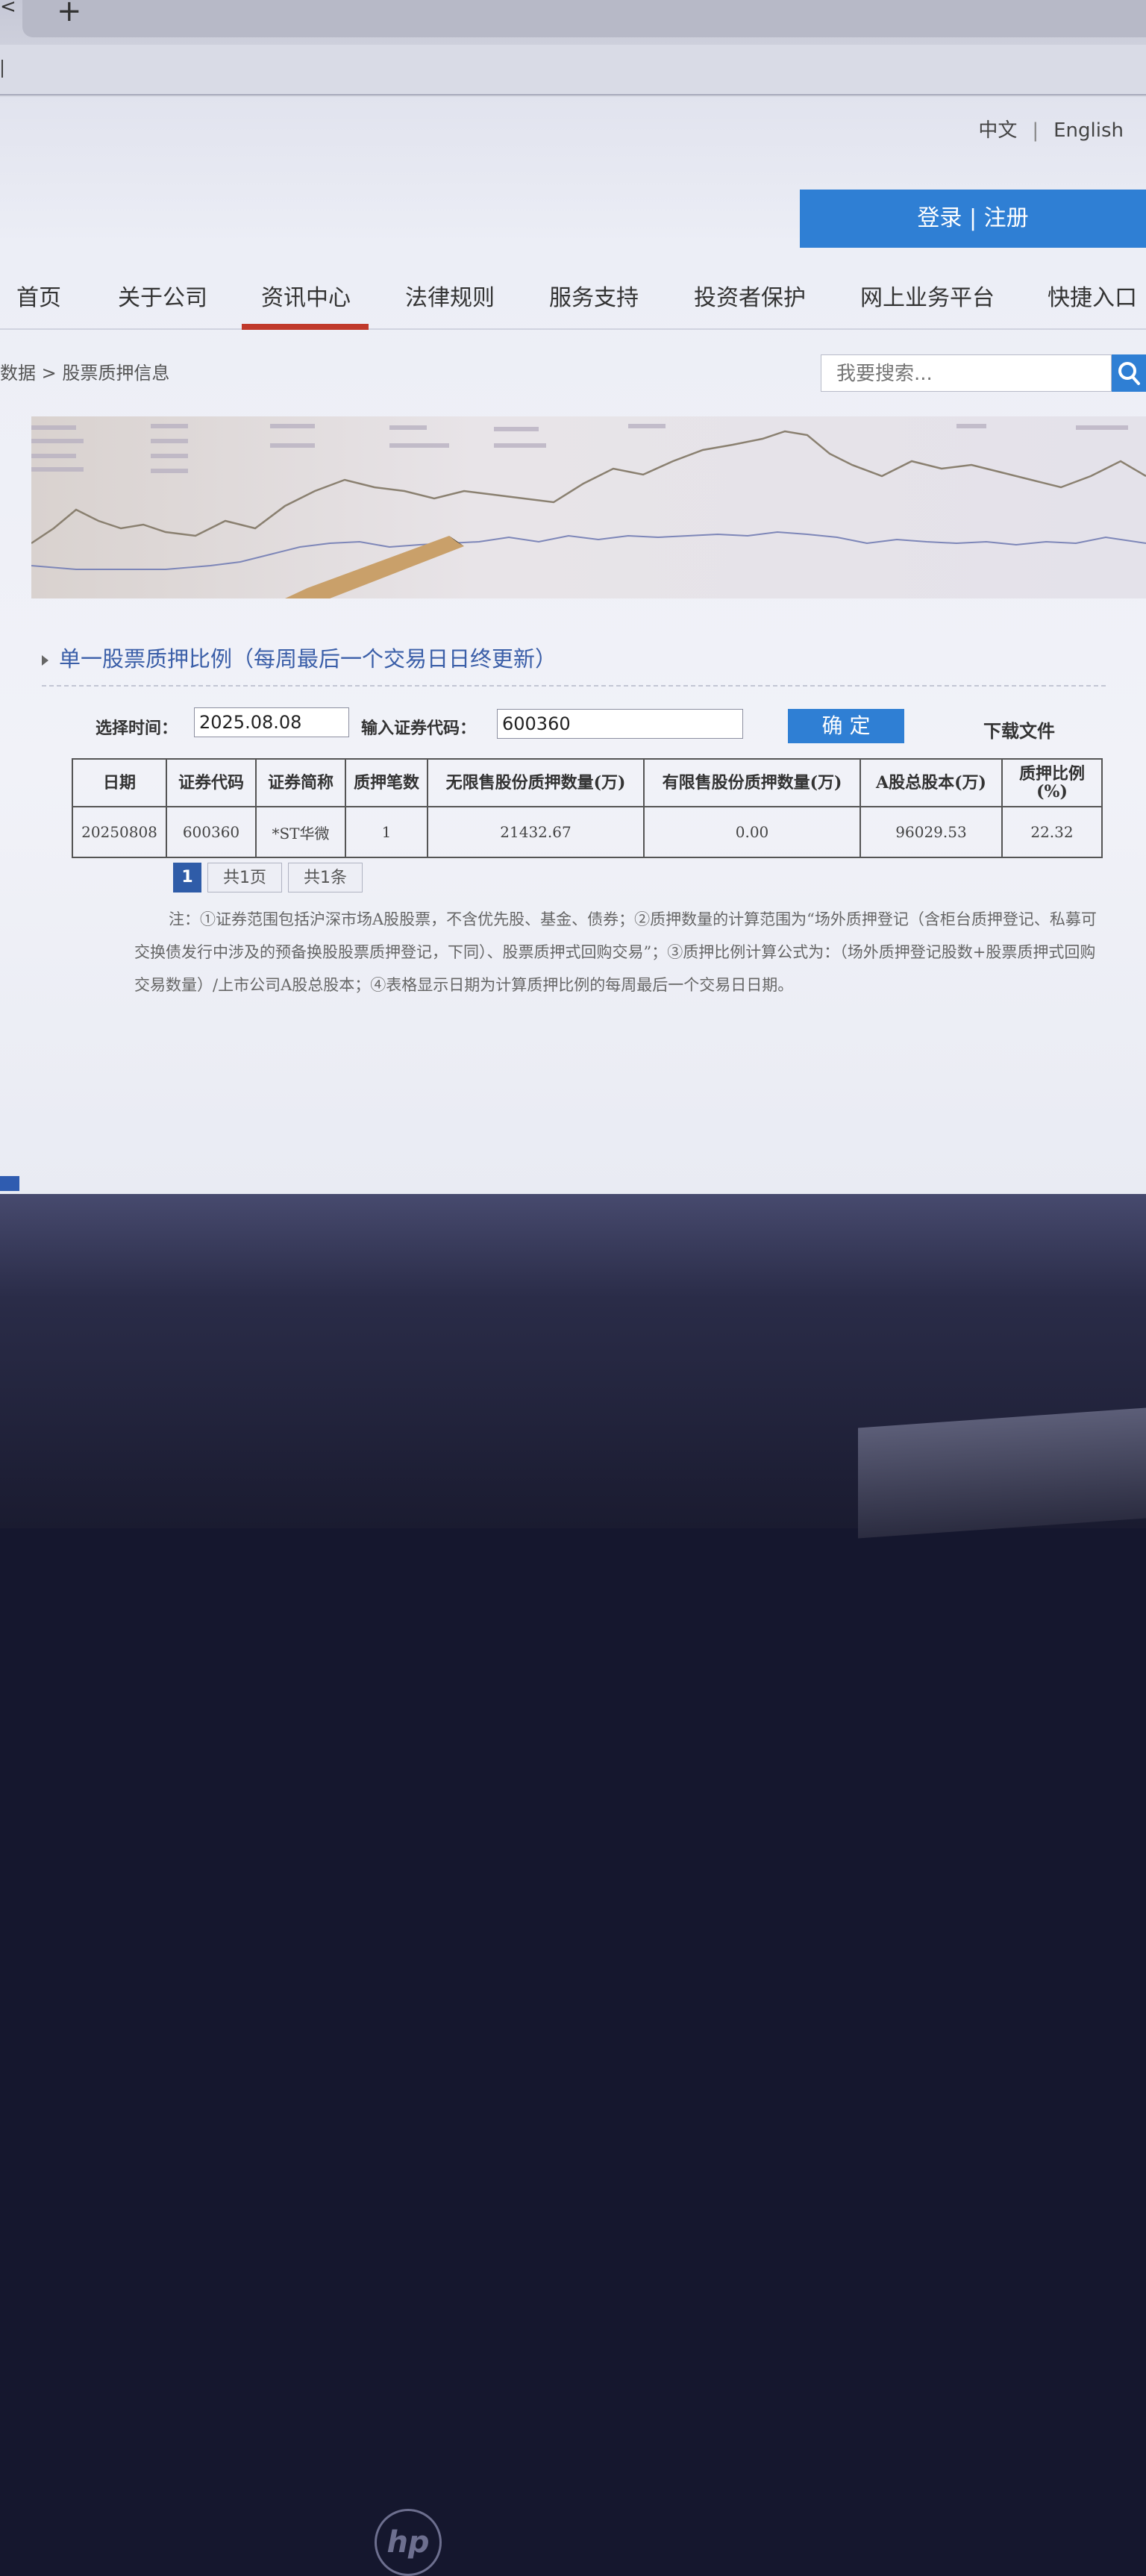 The height and width of the screenshot is (2576, 1146). What do you see at coordinates (187, 877) in the screenshot?
I see `page-current: 1` at bounding box center [187, 877].